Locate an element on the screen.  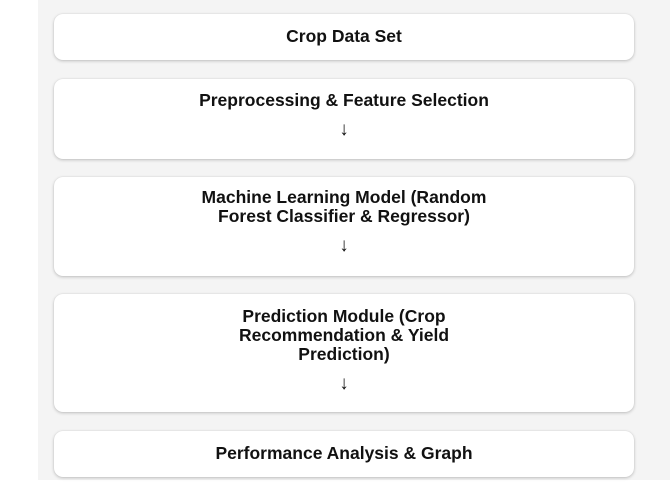
step-crop-data-set: Crop Data Set is located at coordinates (344, 37).